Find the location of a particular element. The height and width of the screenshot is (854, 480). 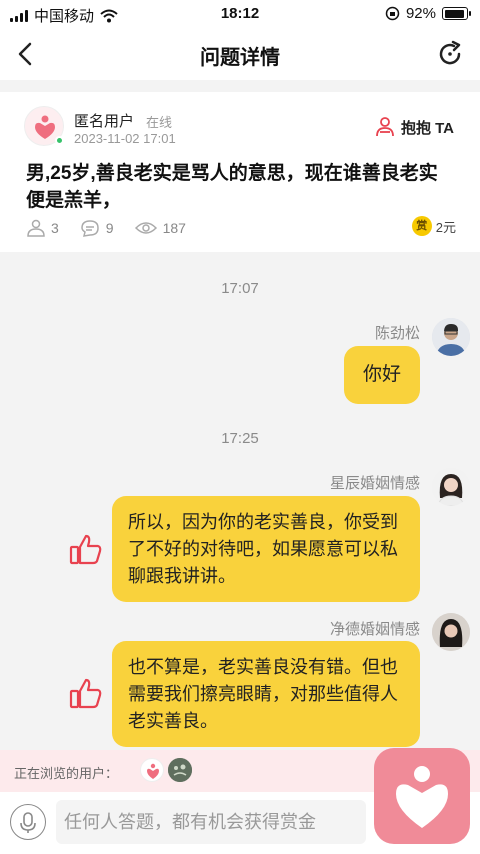

comments-stat: 9 is located at coordinates (96, 228).